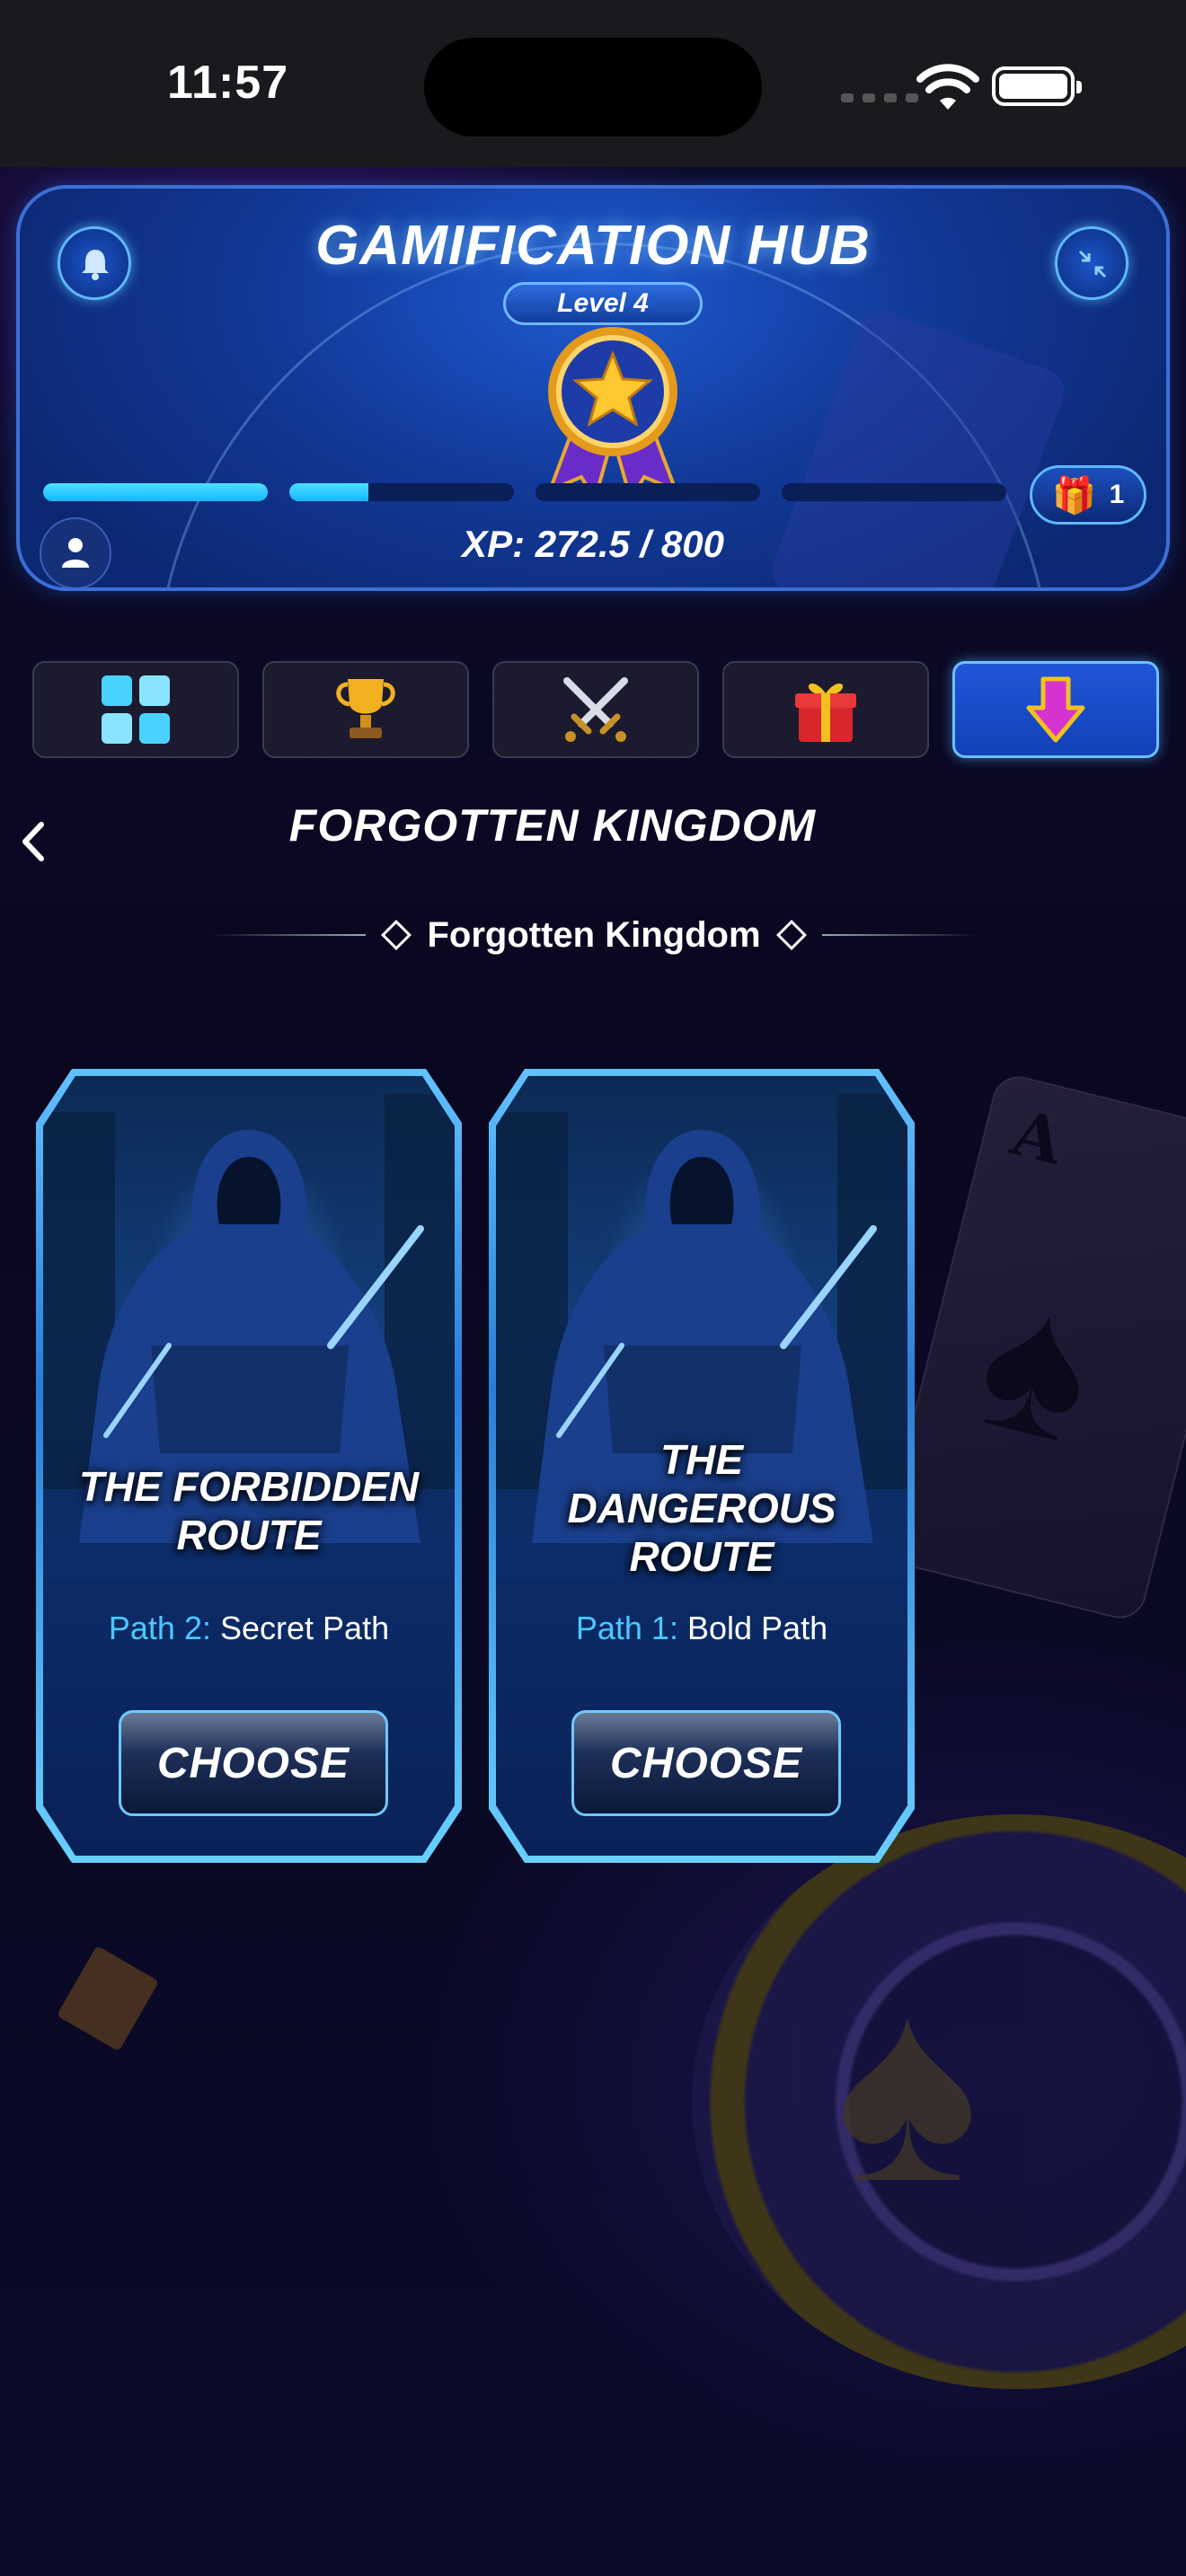  What do you see at coordinates (228, 83) in the screenshot?
I see `status-time: 11:57` at bounding box center [228, 83].